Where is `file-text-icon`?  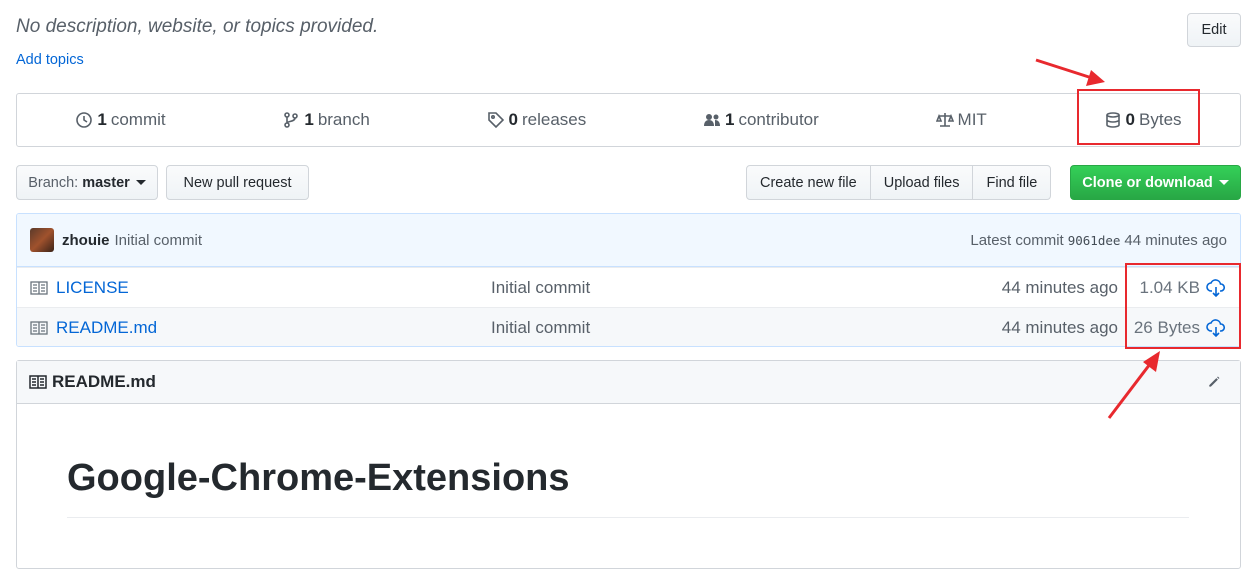 file-text-icon is located at coordinates (39, 287).